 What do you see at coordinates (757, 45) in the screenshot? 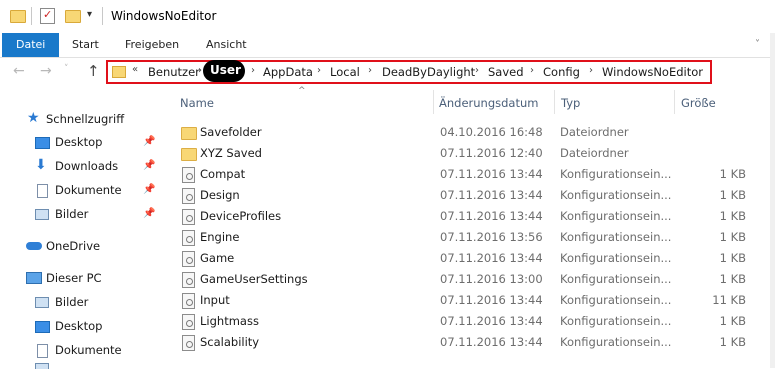
I see `expand-ribbon-icon: ˅` at bounding box center [757, 45].